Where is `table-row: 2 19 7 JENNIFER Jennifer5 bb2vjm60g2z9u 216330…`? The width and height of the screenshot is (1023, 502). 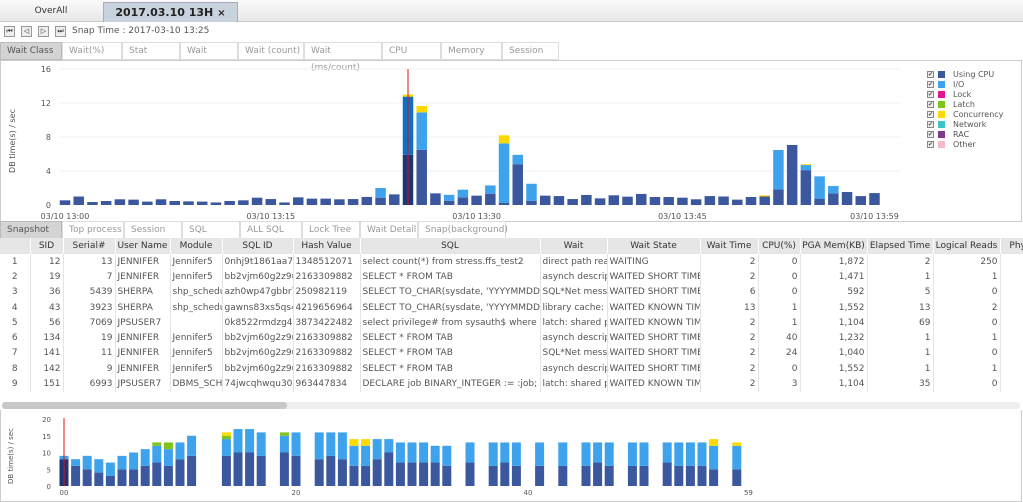 table-row: 2 19 7 JENNIFER Jennifer5 bb2vjm60g2z9u 216330… is located at coordinates (511, 277).